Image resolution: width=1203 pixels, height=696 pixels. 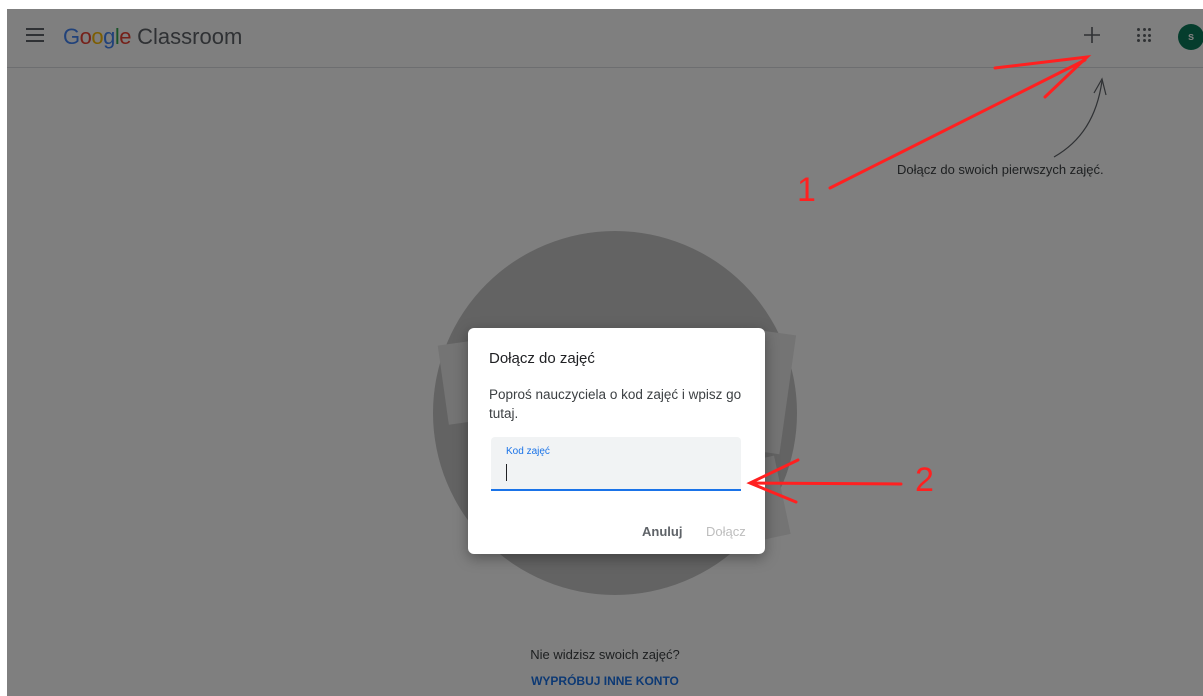 What do you see at coordinates (806, 190) in the screenshot?
I see `annotation-label-1: 1` at bounding box center [806, 190].